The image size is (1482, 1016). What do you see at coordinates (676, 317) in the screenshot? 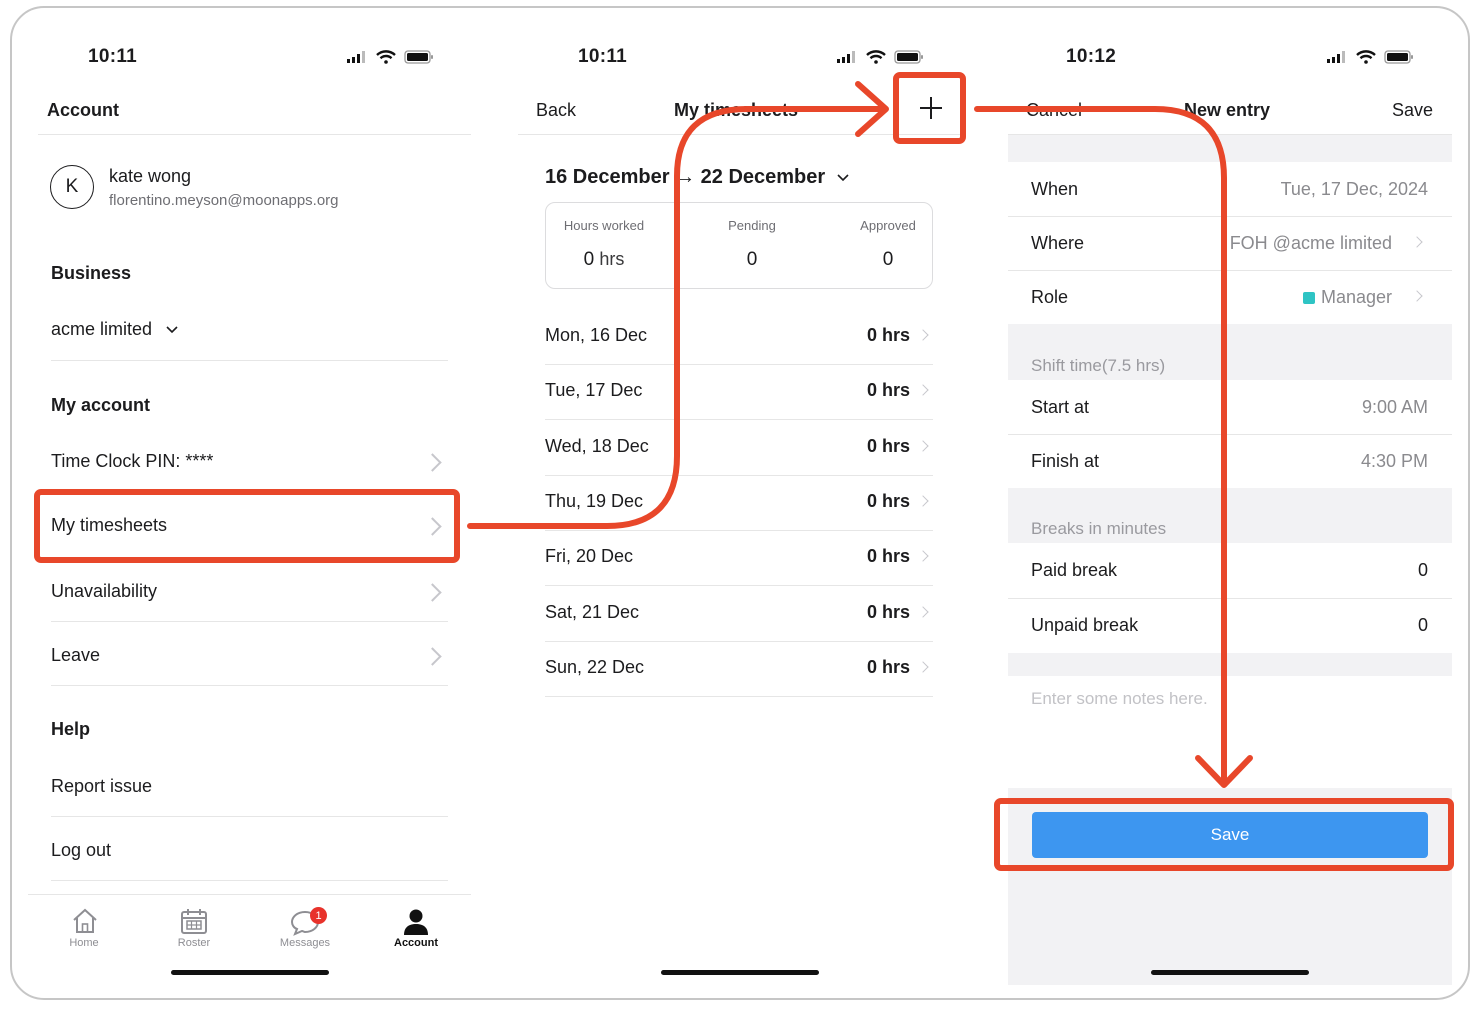
I see `arrow-path-to-add` at bounding box center [676, 317].